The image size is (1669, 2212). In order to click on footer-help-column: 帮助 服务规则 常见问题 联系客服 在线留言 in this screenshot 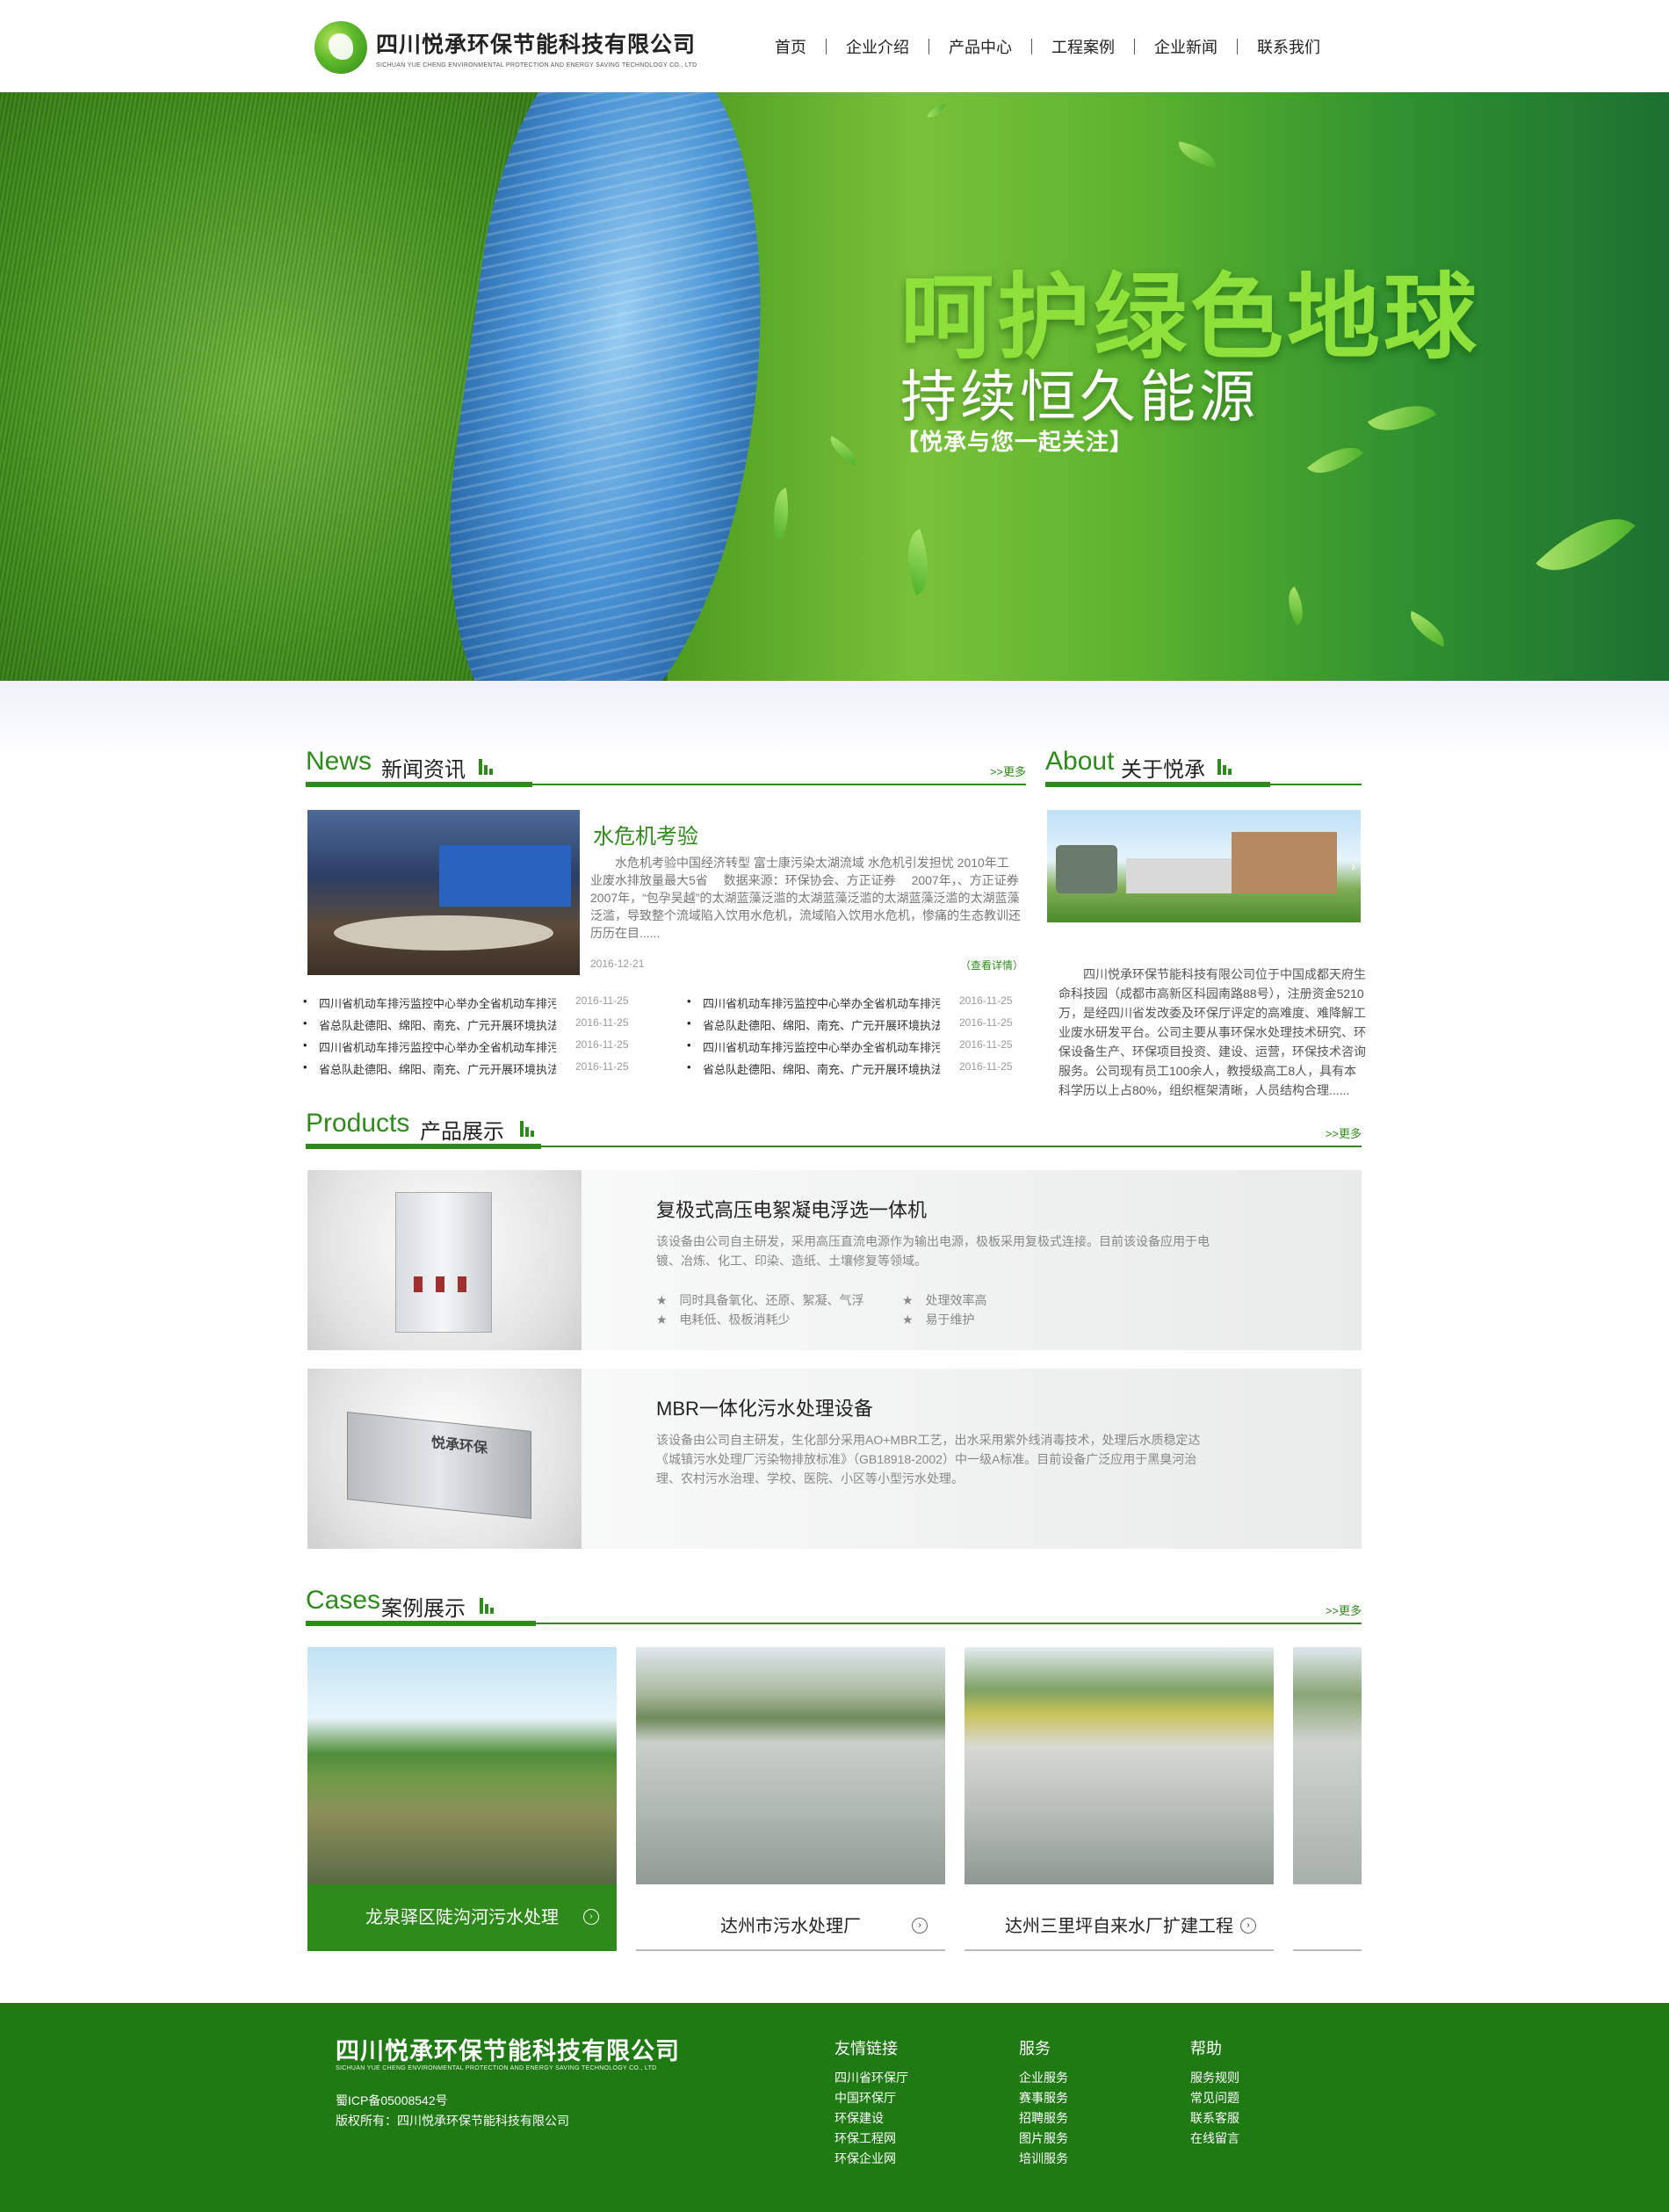, I will do `click(1214, 2092)`.